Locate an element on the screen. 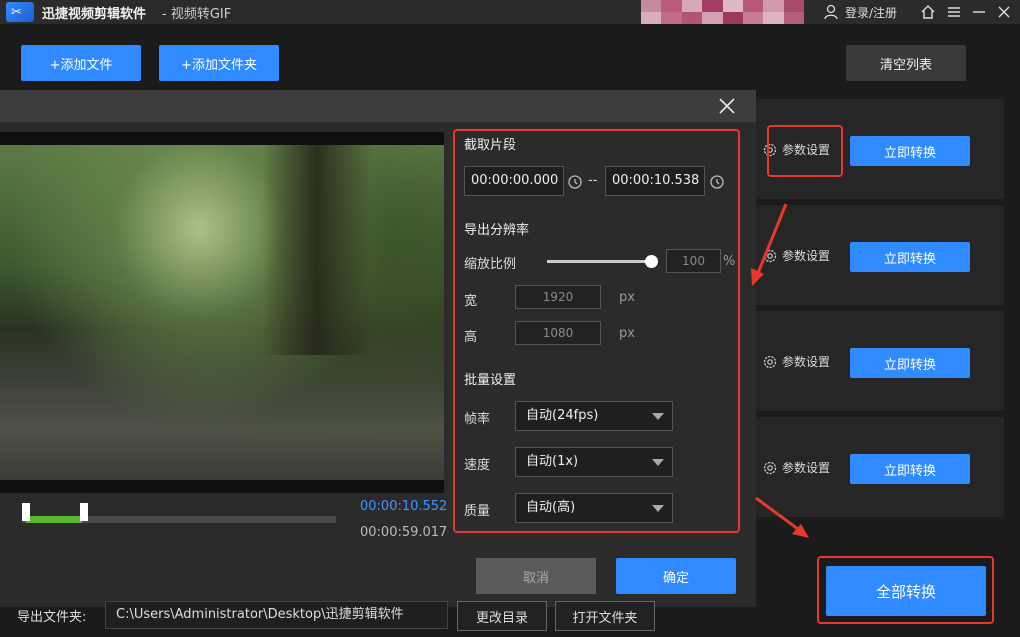 Image resolution: width=1020 pixels, height=637 pixels. app-title: 迅捷视频剪辑软件 is located at coordinates (94, 14).